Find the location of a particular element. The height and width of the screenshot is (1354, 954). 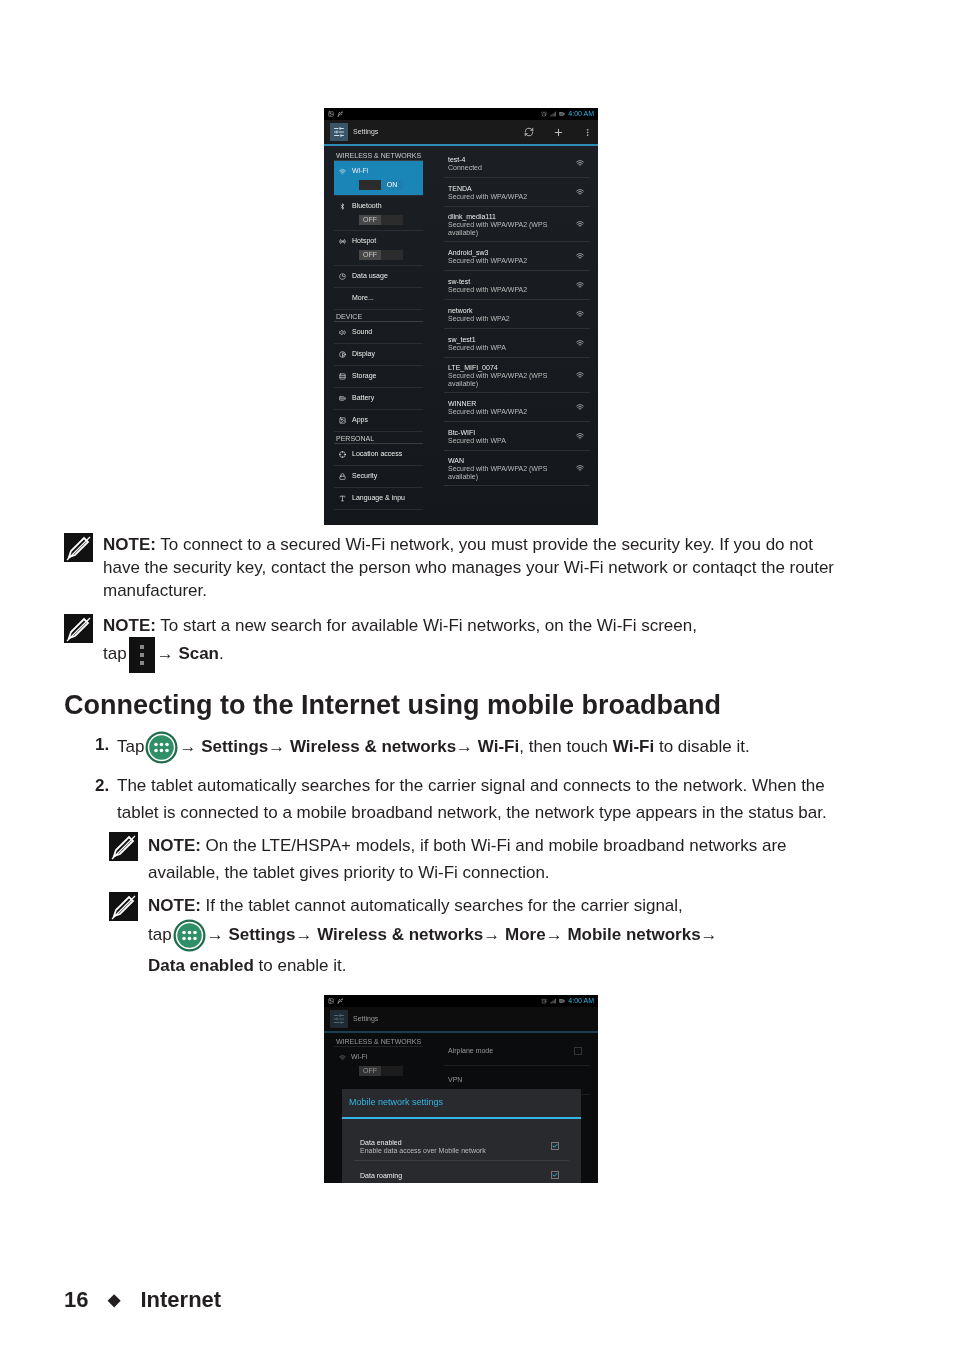

body-text: → Settings→ Wireless & networks→ More→ Mobile networks→ is located at coordinates (462, 934).